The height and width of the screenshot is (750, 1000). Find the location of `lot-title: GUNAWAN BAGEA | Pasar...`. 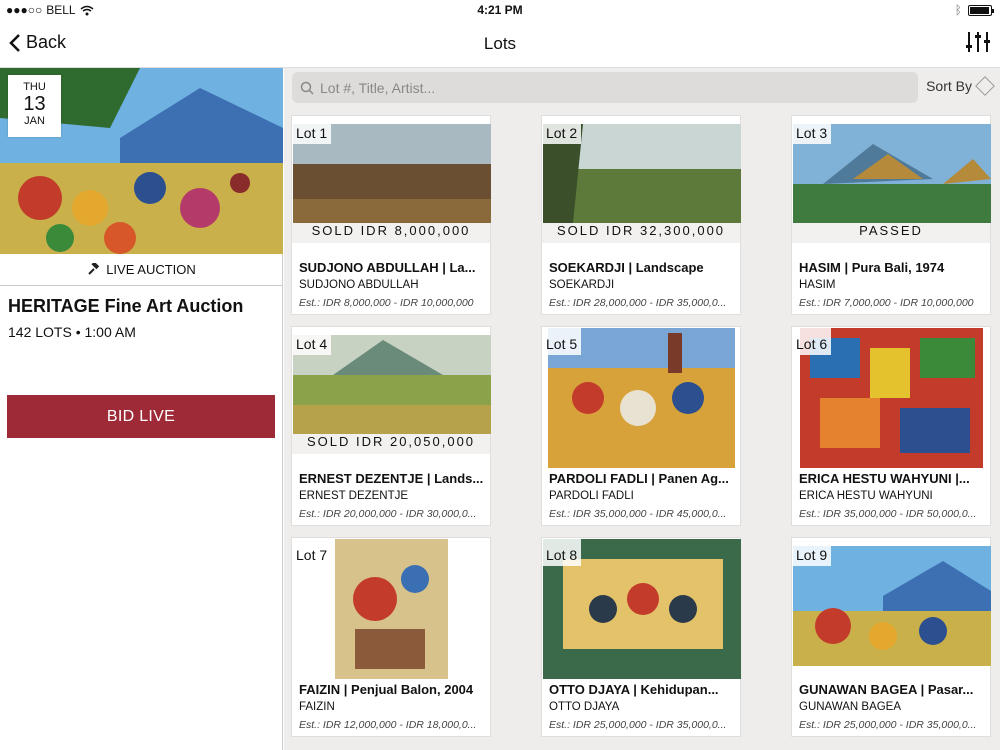

lot-title: GUNAWAN BAGEA | Pasar... is located at coordinates (886, 689).